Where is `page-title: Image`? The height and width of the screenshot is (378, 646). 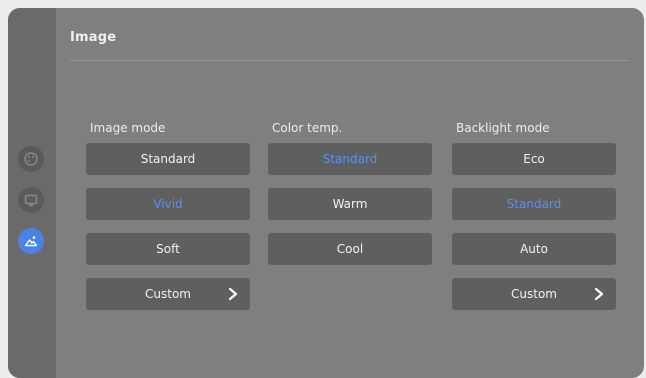 page-title: Image is located at coordinates (93, 37).